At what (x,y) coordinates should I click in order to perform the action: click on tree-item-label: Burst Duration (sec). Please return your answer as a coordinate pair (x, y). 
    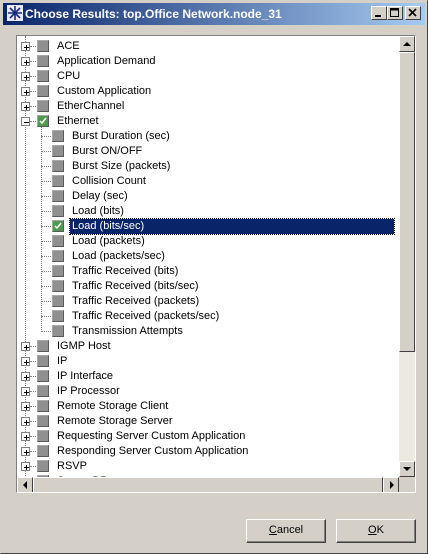
    Looking at the image, I should click on (121, 136).